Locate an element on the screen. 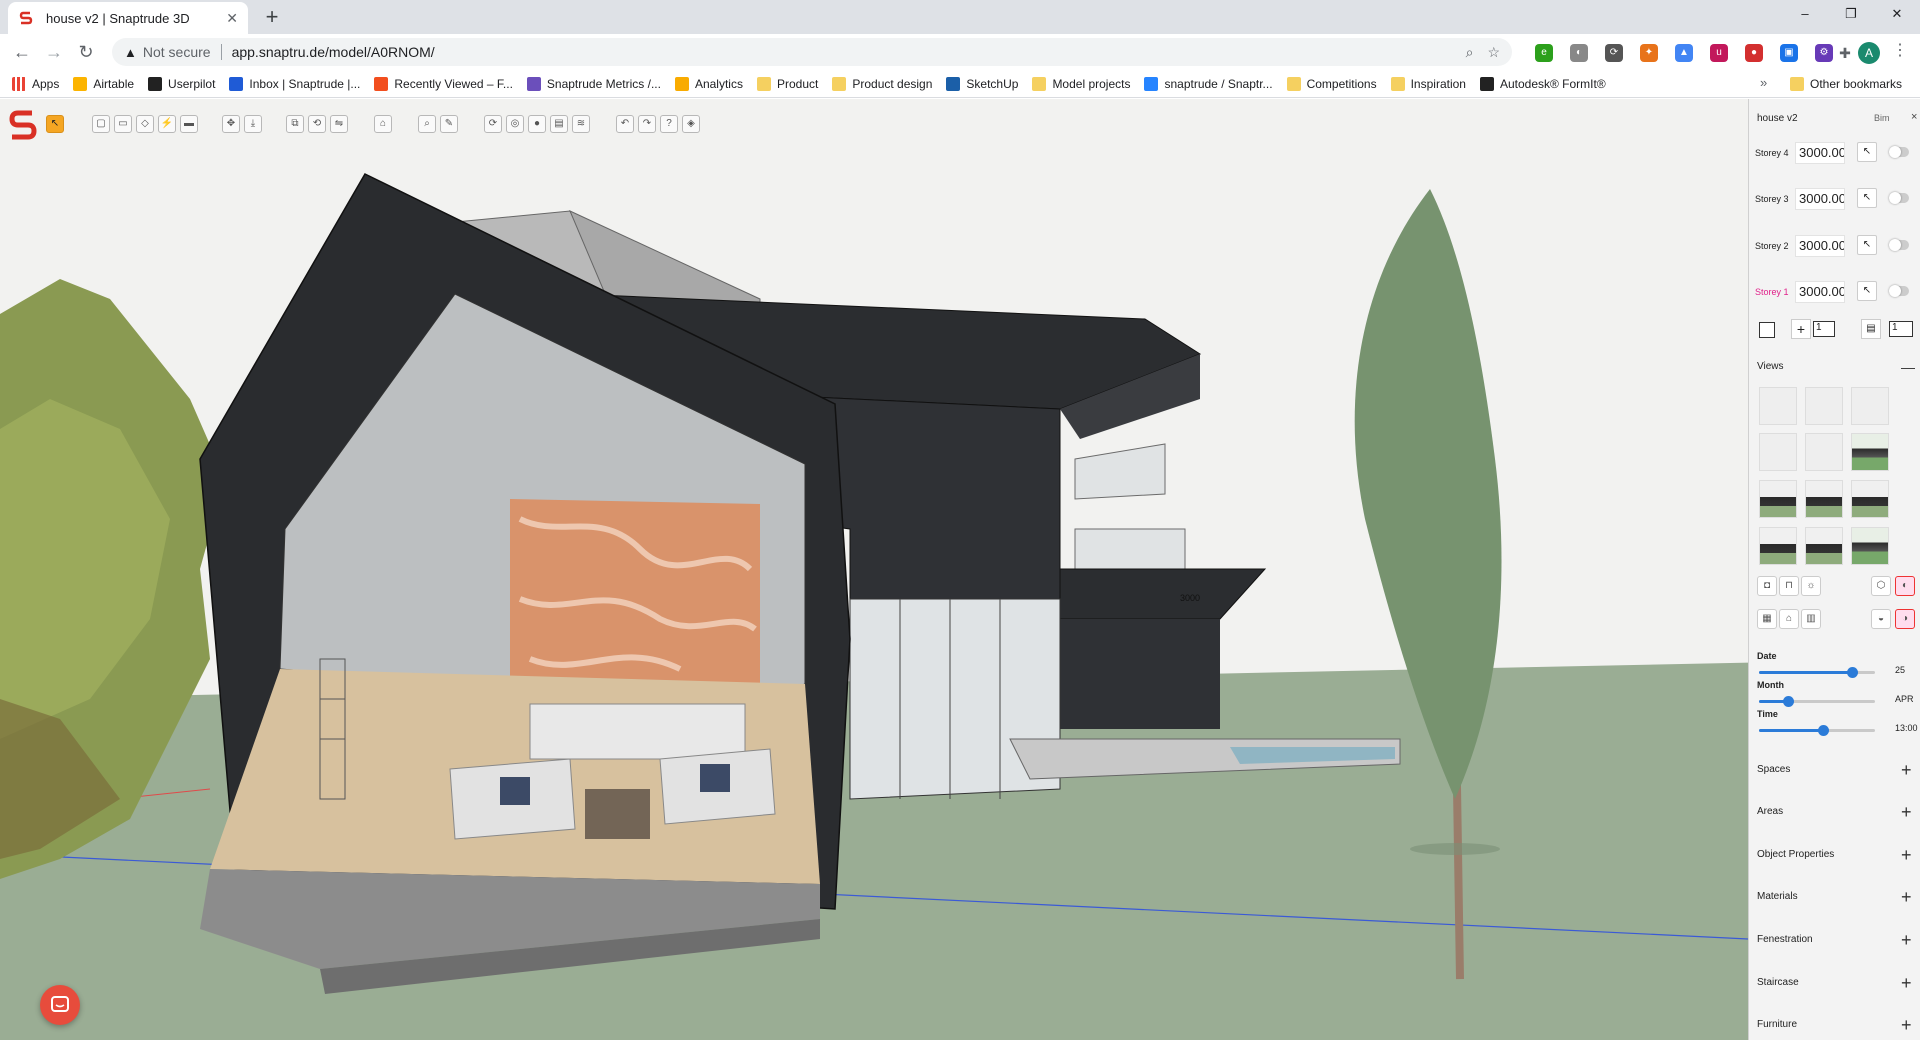  privacy-extension-icon: ◐ is located at coordinates (1579, 53).